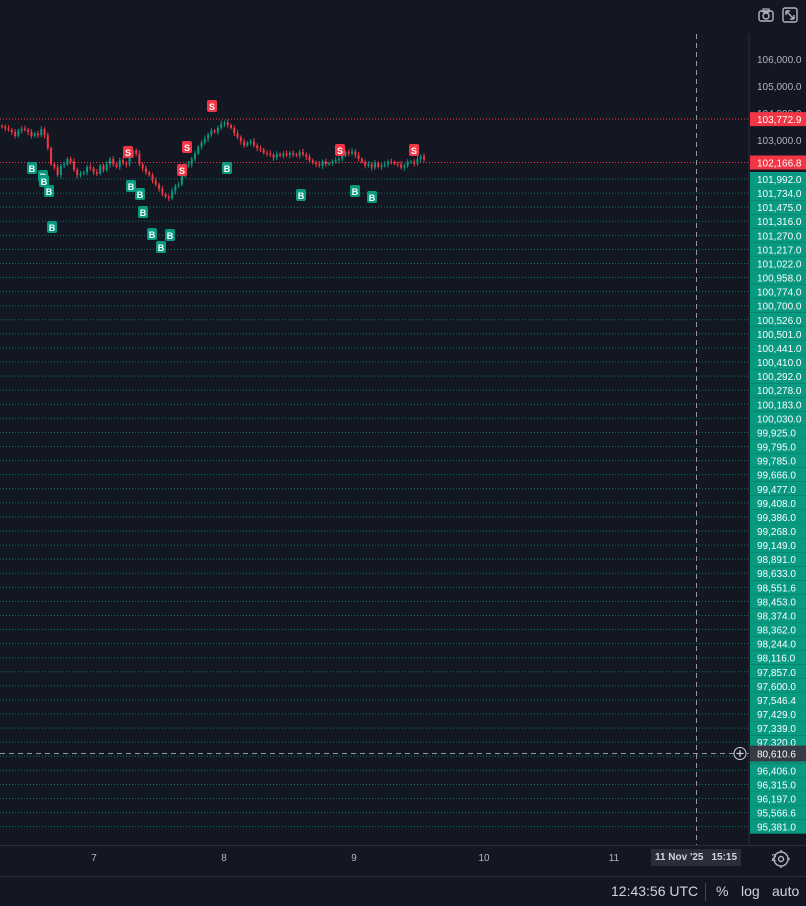 The image size is (806, 906). I want to click on order-level-label: 98,362.0, so click(776, 631).